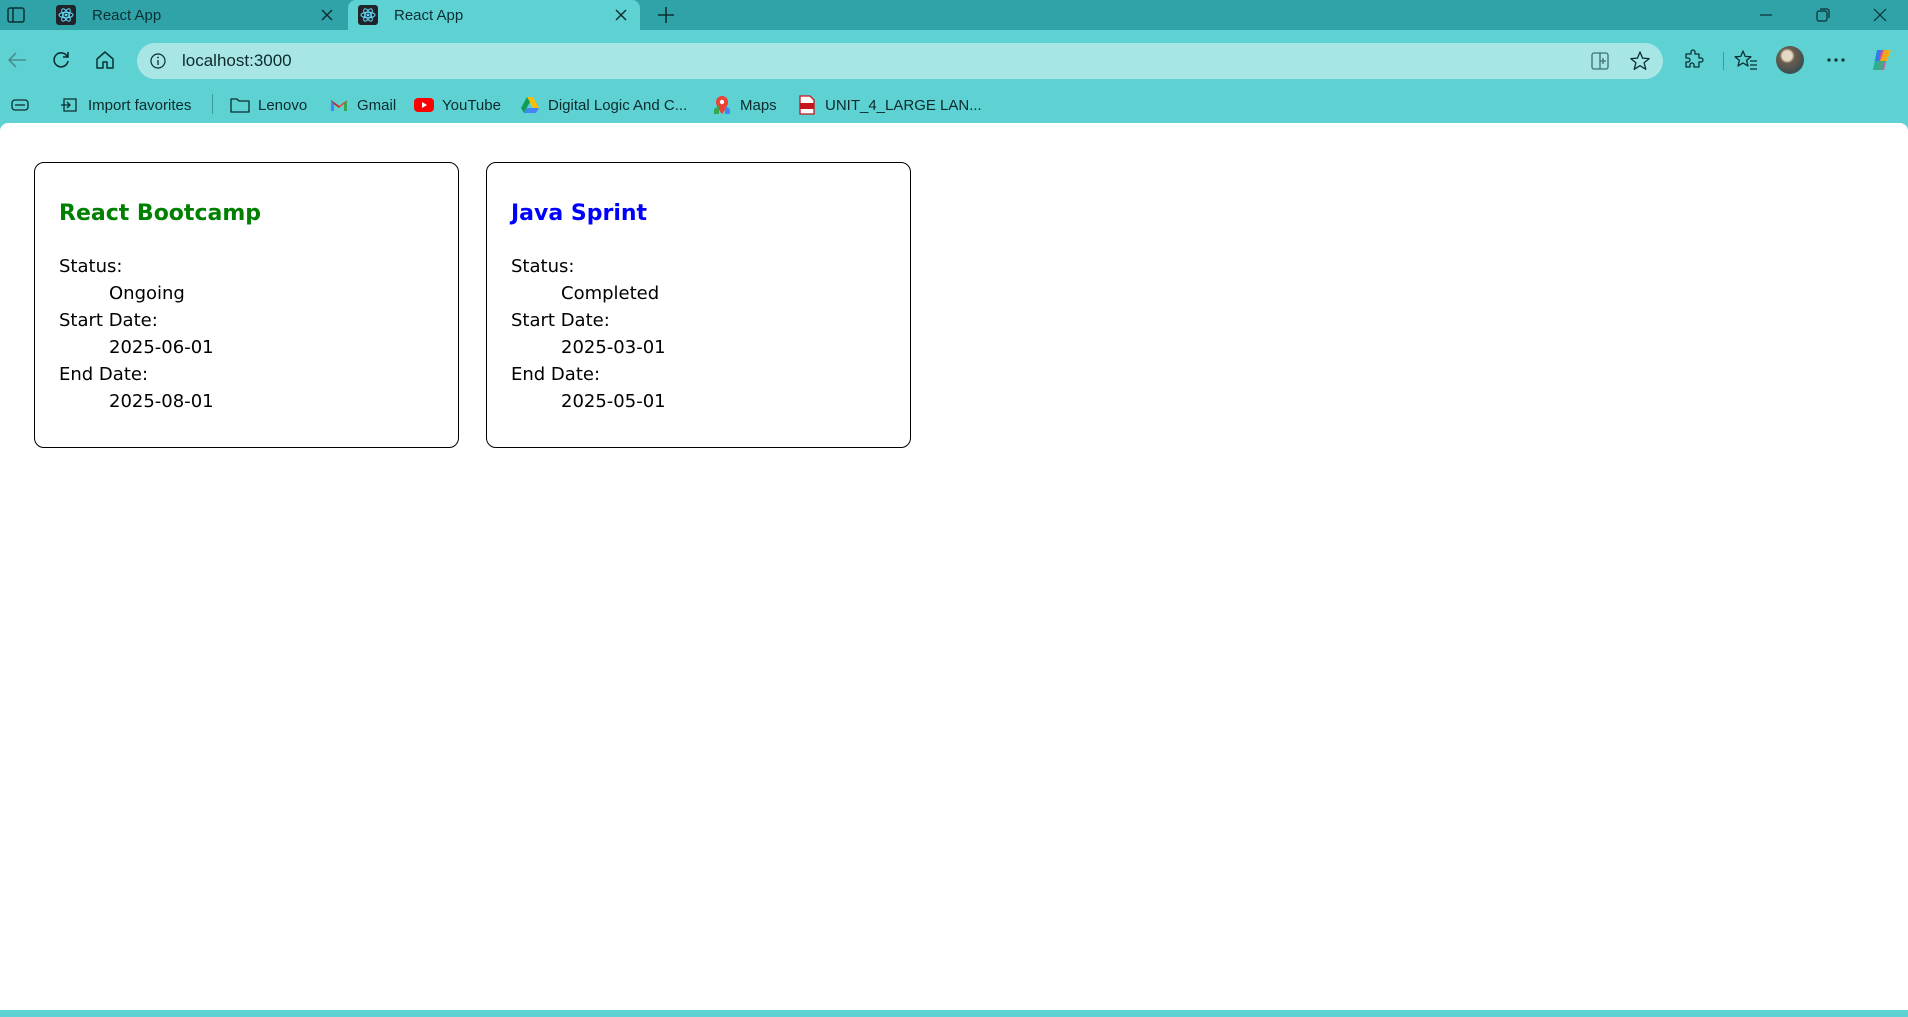 The height and width of the screenshot is (1017, 1908). I want to click on address-bar: localhost:3000, so click(900, 61).